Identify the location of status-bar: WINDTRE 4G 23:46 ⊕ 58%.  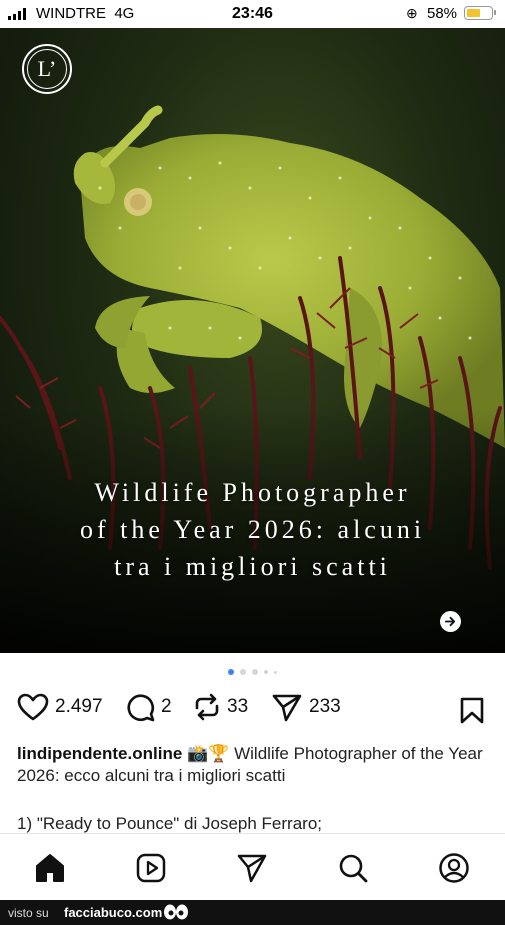
(252, 14).